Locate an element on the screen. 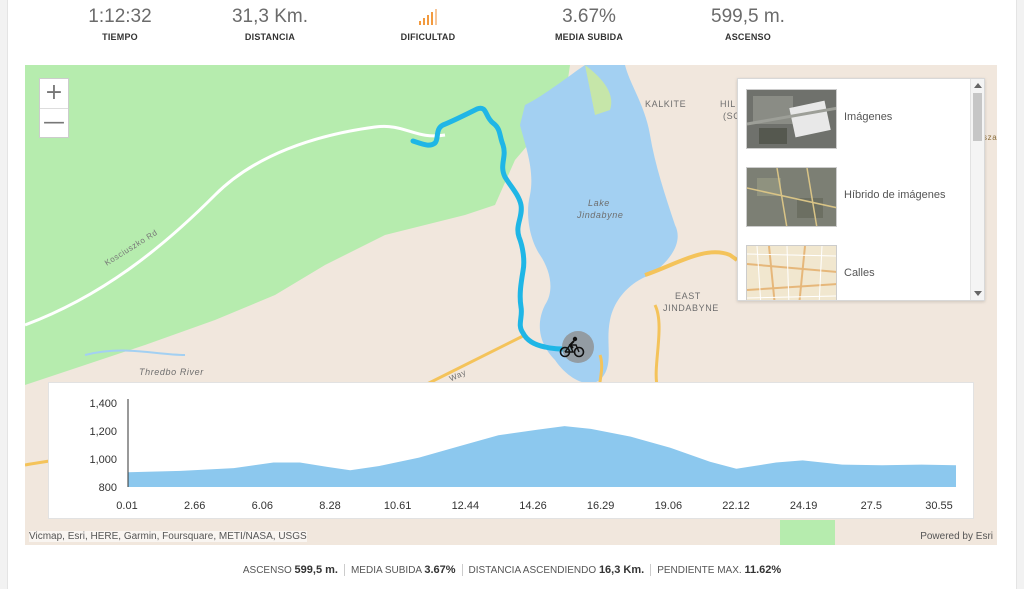 This screenshot has width=1024, height=589. summary-ascent-label: ASCENSO is located at coordinates (267, 570).